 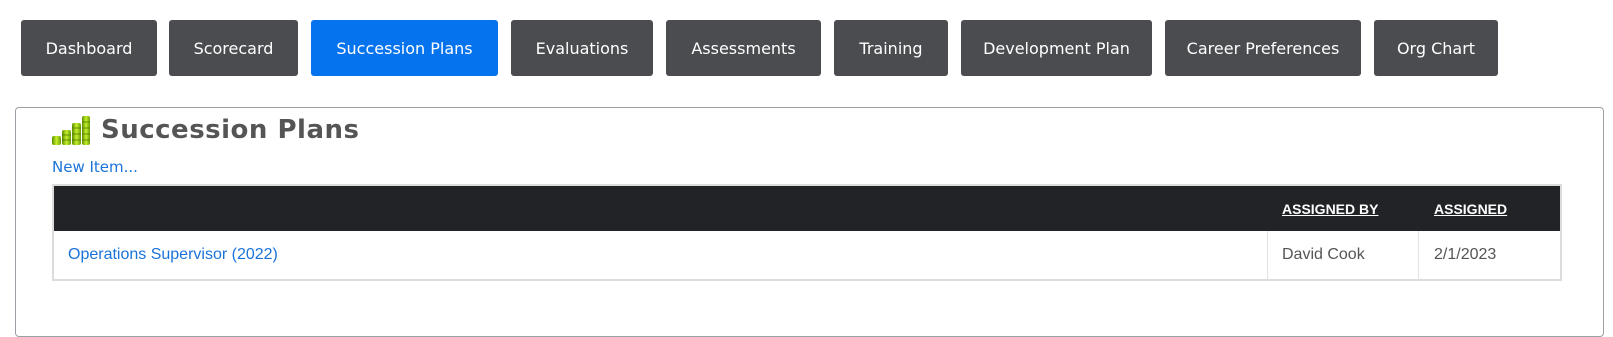 I want to click on column-header-assigned-by: ASSIGNED BY, so click(x=1330, y=208).